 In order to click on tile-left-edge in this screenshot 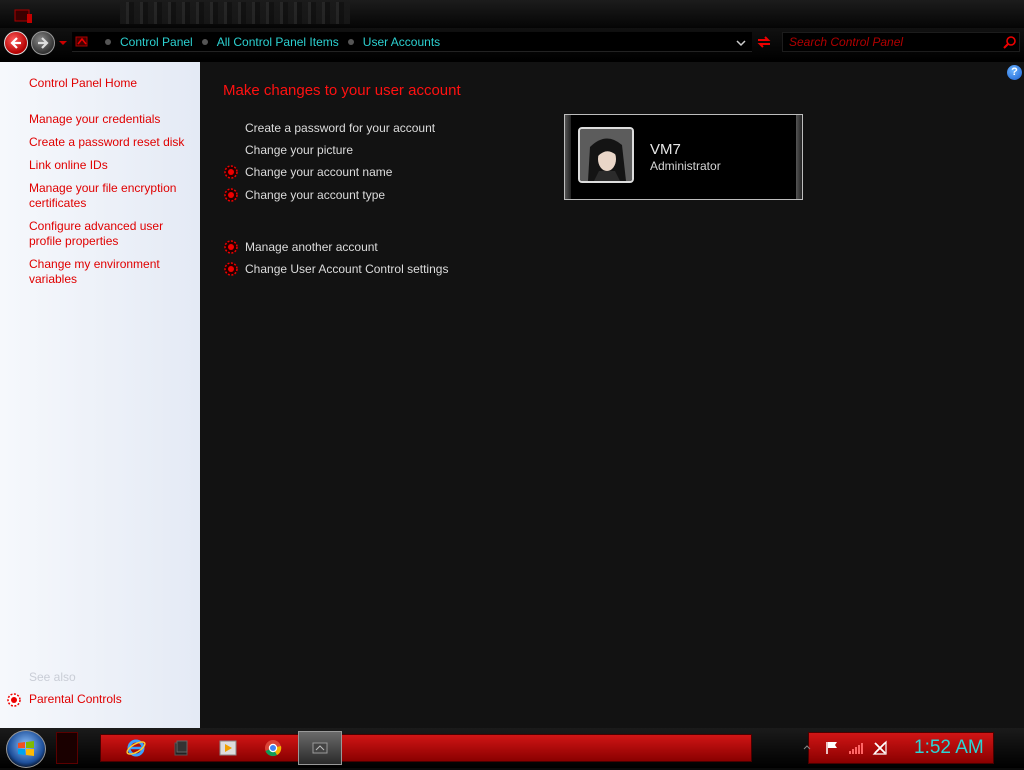, I will do `click(568, 157)`.